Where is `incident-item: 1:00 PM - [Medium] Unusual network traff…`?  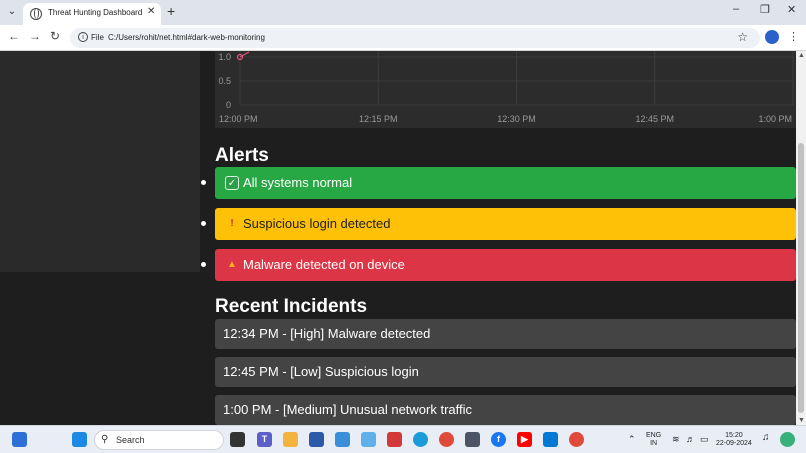
incident-item: 1:00 PM - [Medium] Unusual network traff… is located at coordinates (505, 410).